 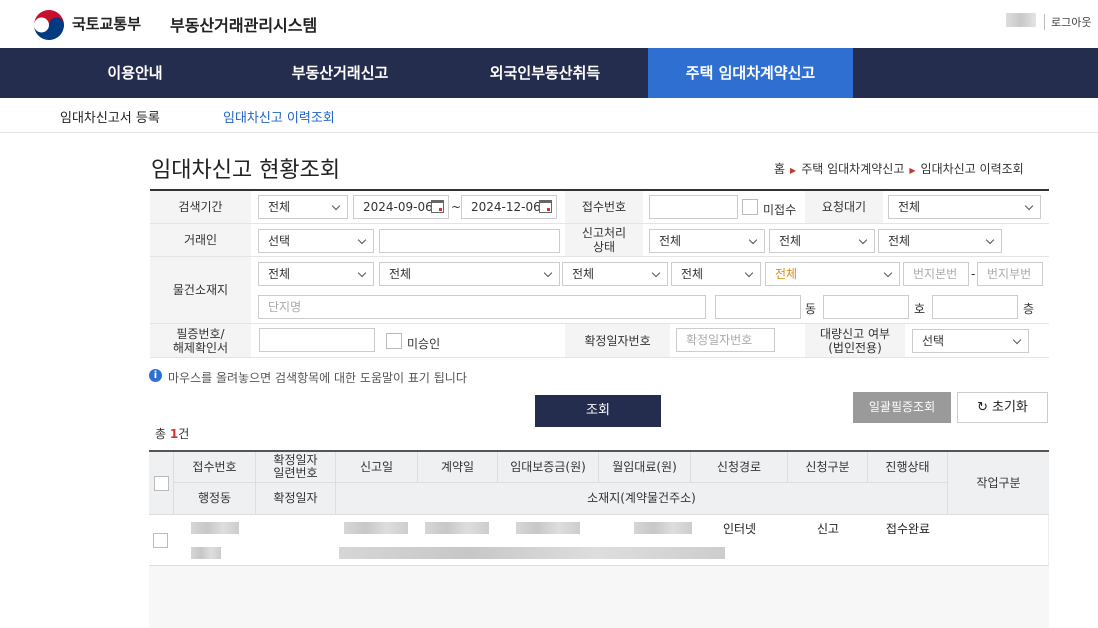 What do you see at coordinates (545, 73) in the screenshot?
I see `nav-foreigner-acquisition: 외국인부동산취득` at bounding box center [545, 73].